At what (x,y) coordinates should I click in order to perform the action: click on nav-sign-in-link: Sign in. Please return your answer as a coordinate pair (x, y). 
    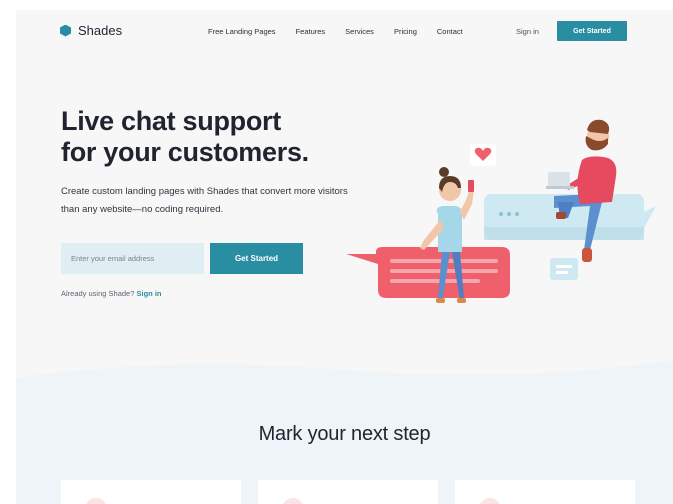
    Looking at the image, I should click on (527, 31).